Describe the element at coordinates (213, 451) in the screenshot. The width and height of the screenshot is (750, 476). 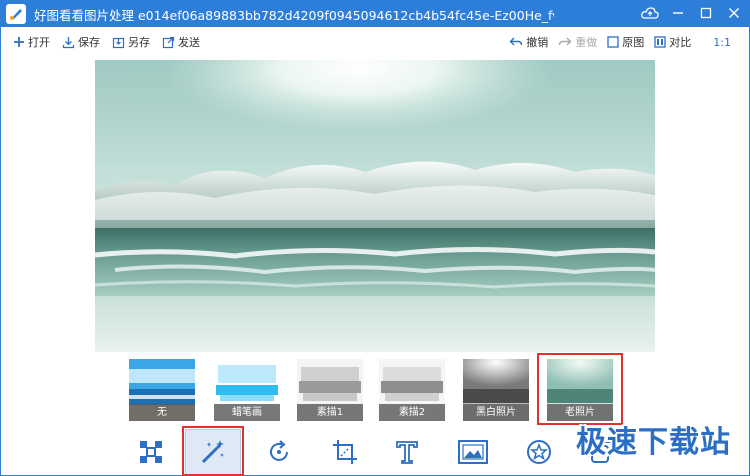
I see `active-tool-highlight` at that location.